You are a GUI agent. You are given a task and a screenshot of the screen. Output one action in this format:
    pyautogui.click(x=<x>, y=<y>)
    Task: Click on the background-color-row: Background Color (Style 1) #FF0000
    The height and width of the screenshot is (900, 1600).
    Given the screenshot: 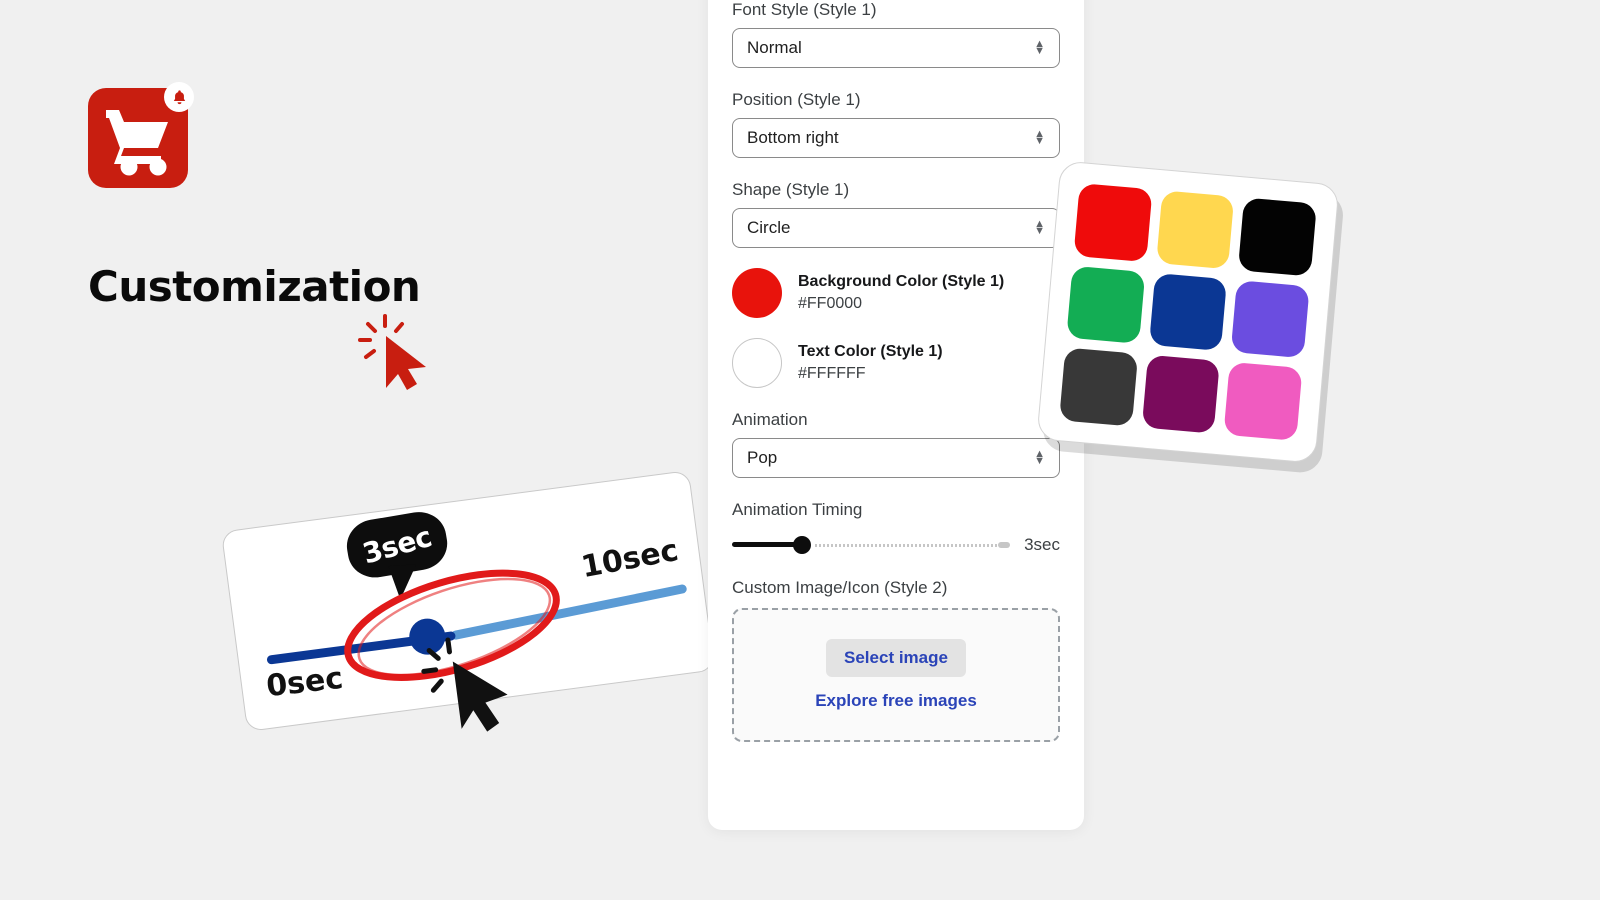 What is the action you would take?
    pyautogui.click(x=896, y=293)
    